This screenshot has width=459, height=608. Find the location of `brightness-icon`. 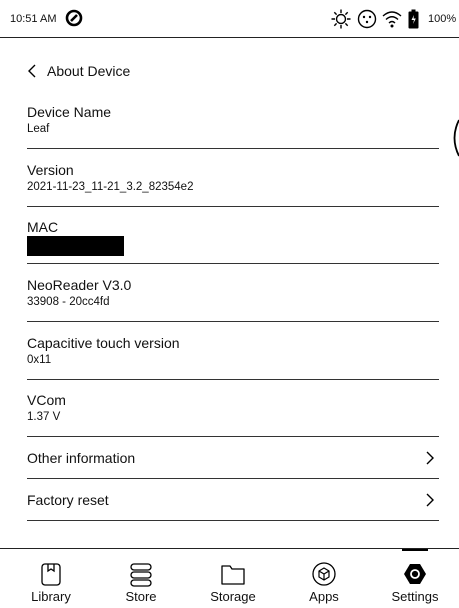

brightness-icon is located at coordinates (341, 19).